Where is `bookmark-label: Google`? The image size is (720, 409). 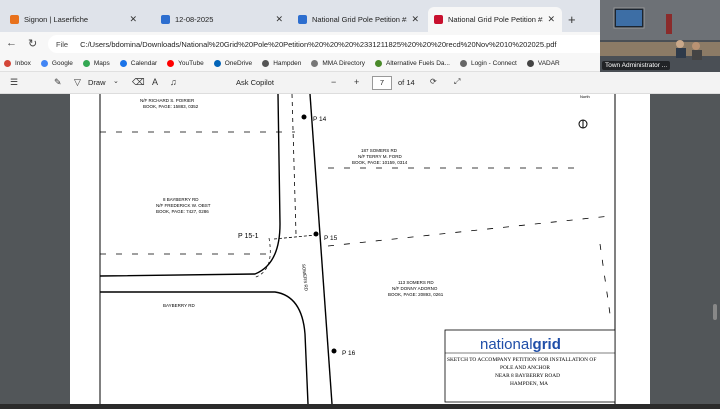 bookmark-label: Google is located at coordinates (62, 63).